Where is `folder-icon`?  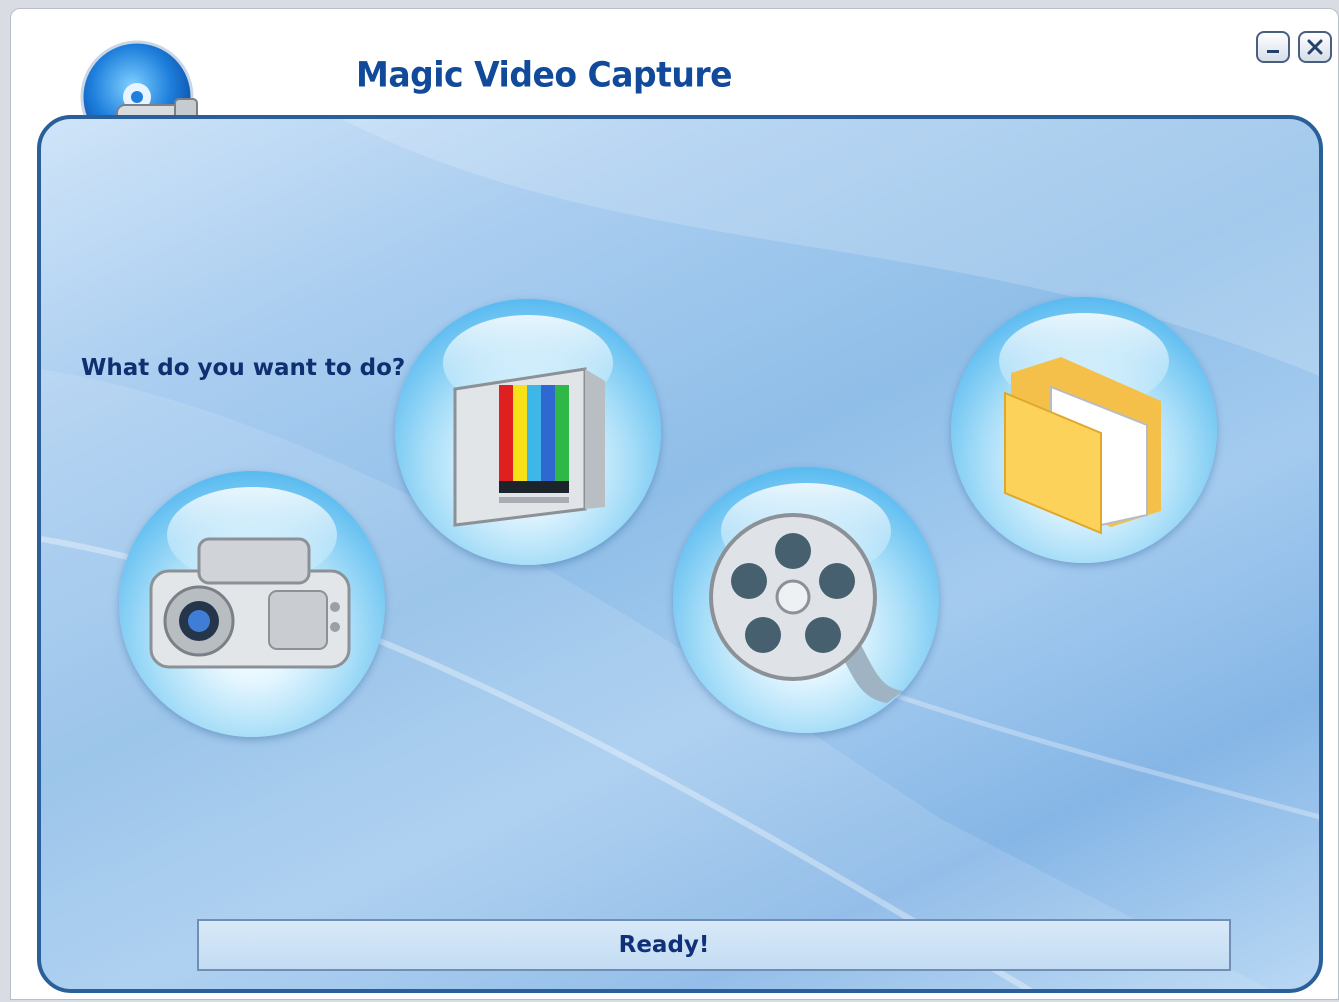 folder-icon is located at coordinates (1082, 446).